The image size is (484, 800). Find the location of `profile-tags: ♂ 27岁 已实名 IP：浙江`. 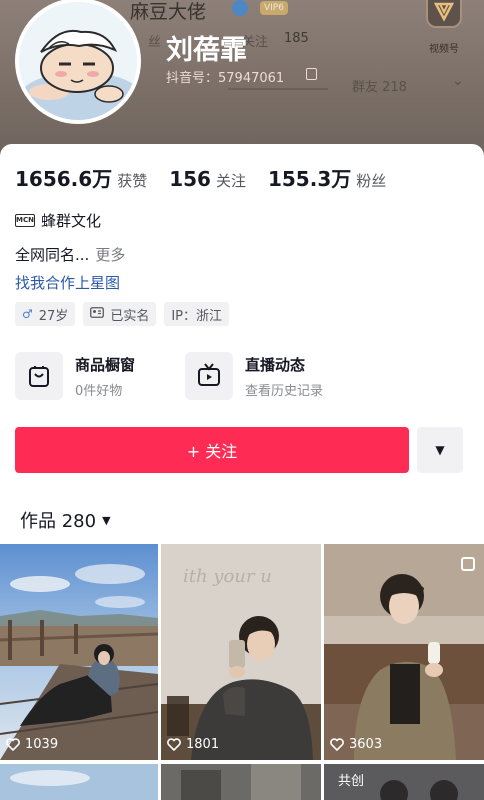

profile-tags: ♂ 27岁 已实名 IP：浙江 is located at coordinates (126, 314).